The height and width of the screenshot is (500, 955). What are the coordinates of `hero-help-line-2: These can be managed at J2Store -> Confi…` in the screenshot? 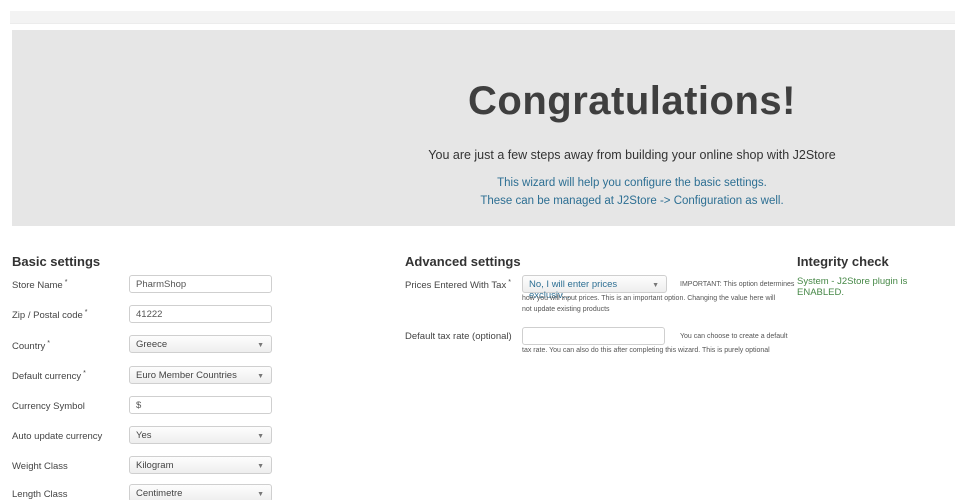 It's located at (632, 201).